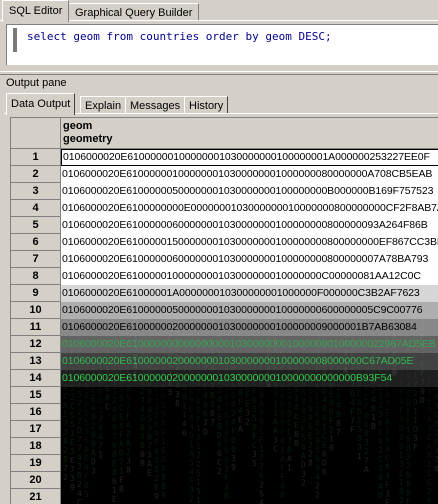  I want to click on row-header: 14, so click(36, 378).